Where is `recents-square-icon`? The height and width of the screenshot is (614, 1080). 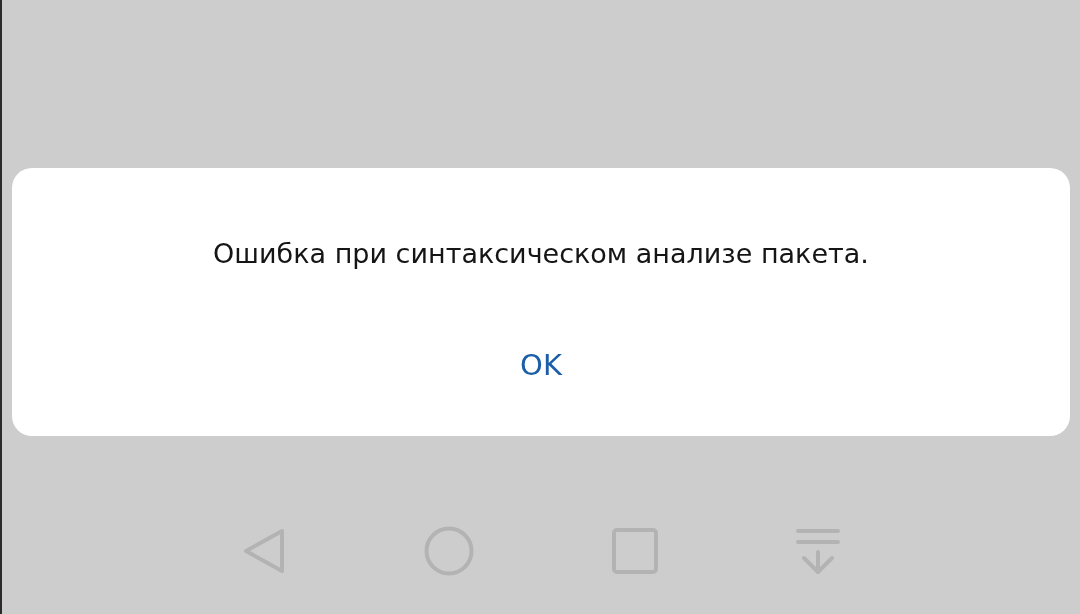 recents-square-icon is located at coordinates (635, 551).